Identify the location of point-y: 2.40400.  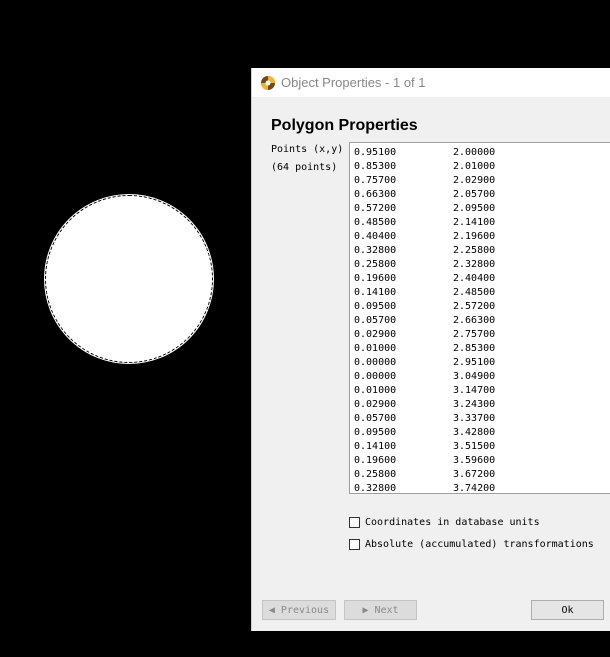
(474, 278).